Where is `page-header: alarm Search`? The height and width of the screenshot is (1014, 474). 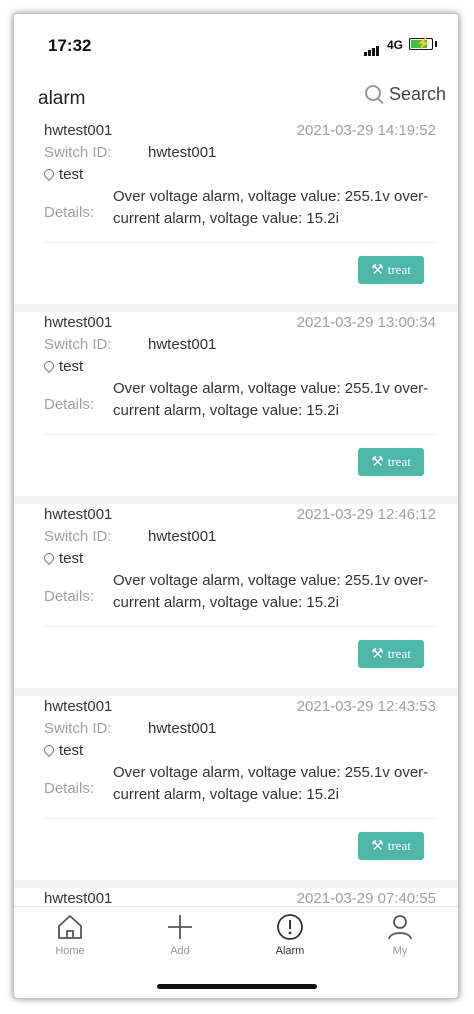
page-header: alarm Search is located at coordinates (236, 97).